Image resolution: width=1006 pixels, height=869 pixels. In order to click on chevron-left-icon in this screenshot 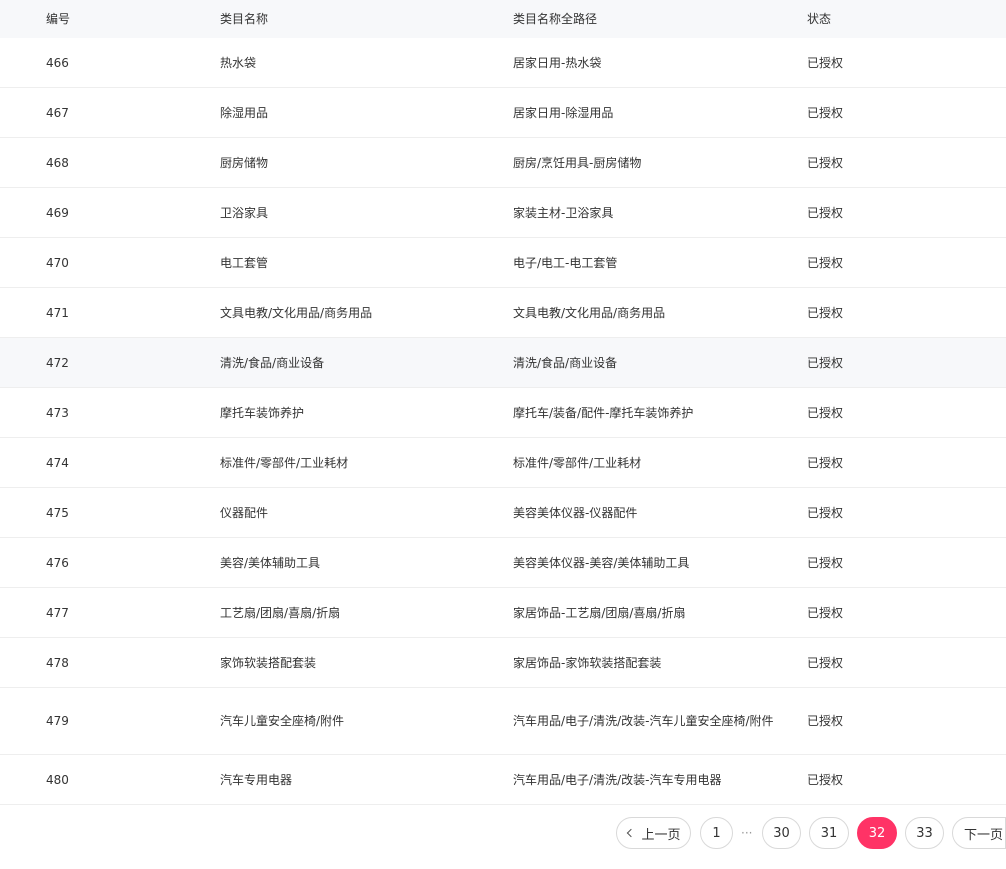, I will do `click(631, 833)`.